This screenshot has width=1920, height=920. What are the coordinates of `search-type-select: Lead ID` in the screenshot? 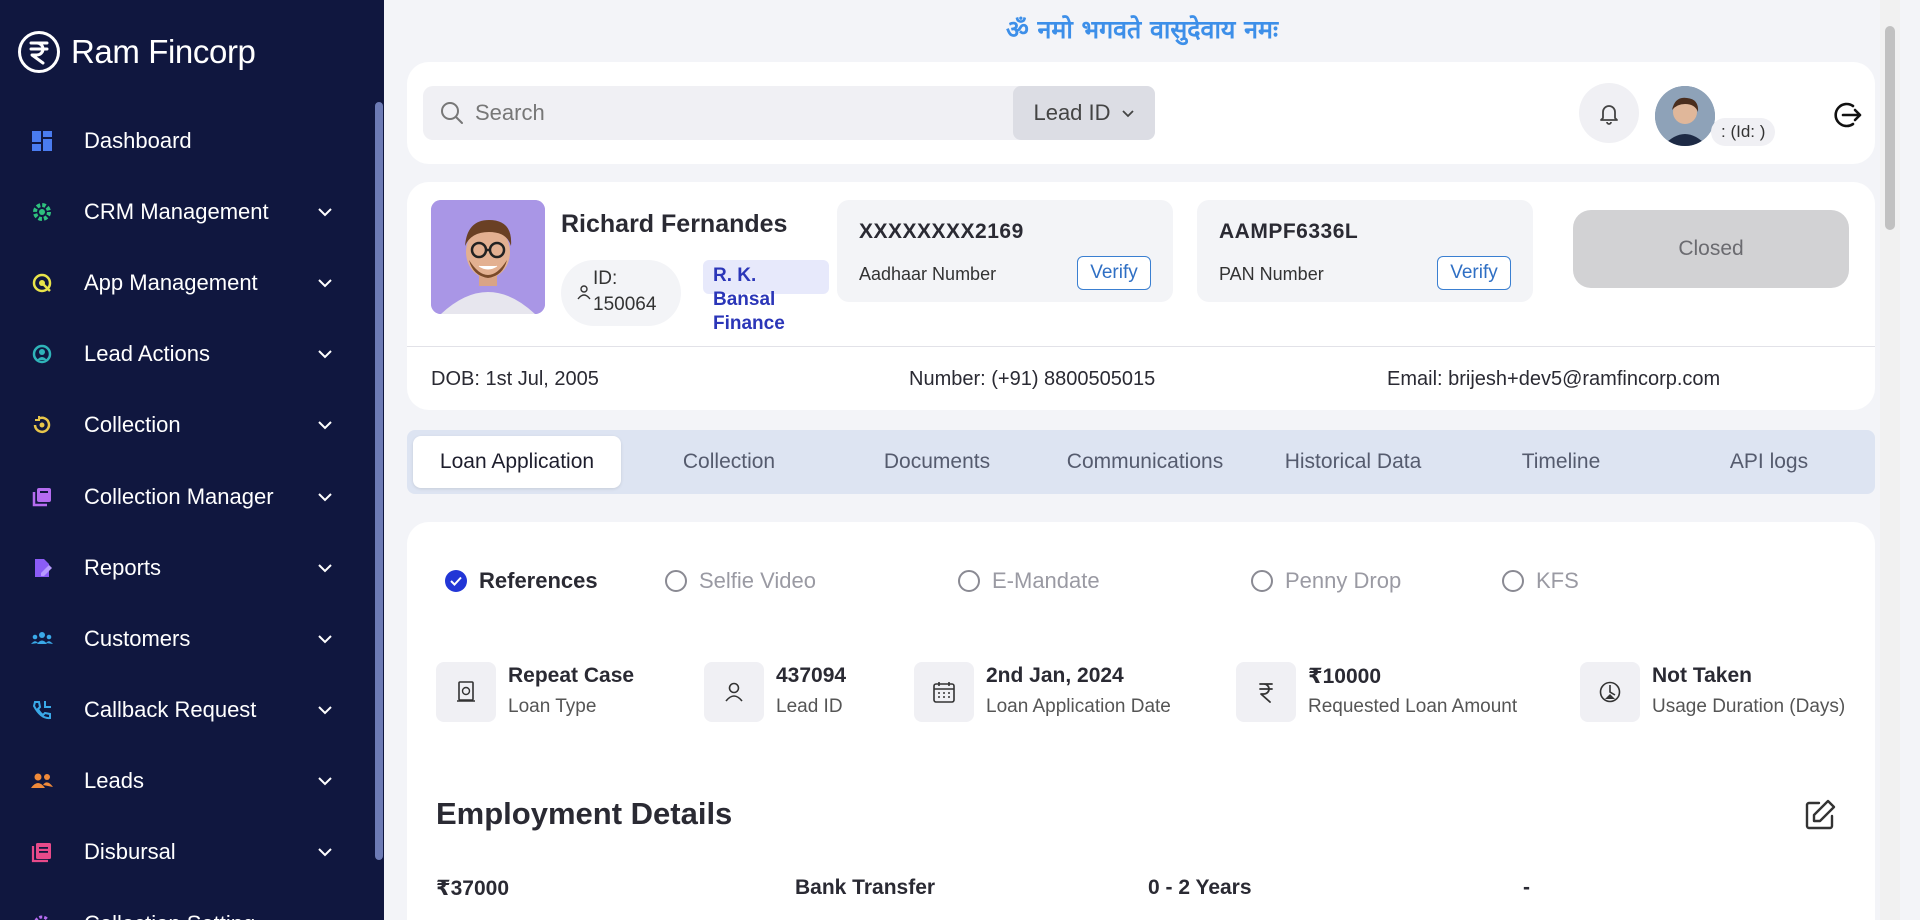 It's located at (1084, 113).